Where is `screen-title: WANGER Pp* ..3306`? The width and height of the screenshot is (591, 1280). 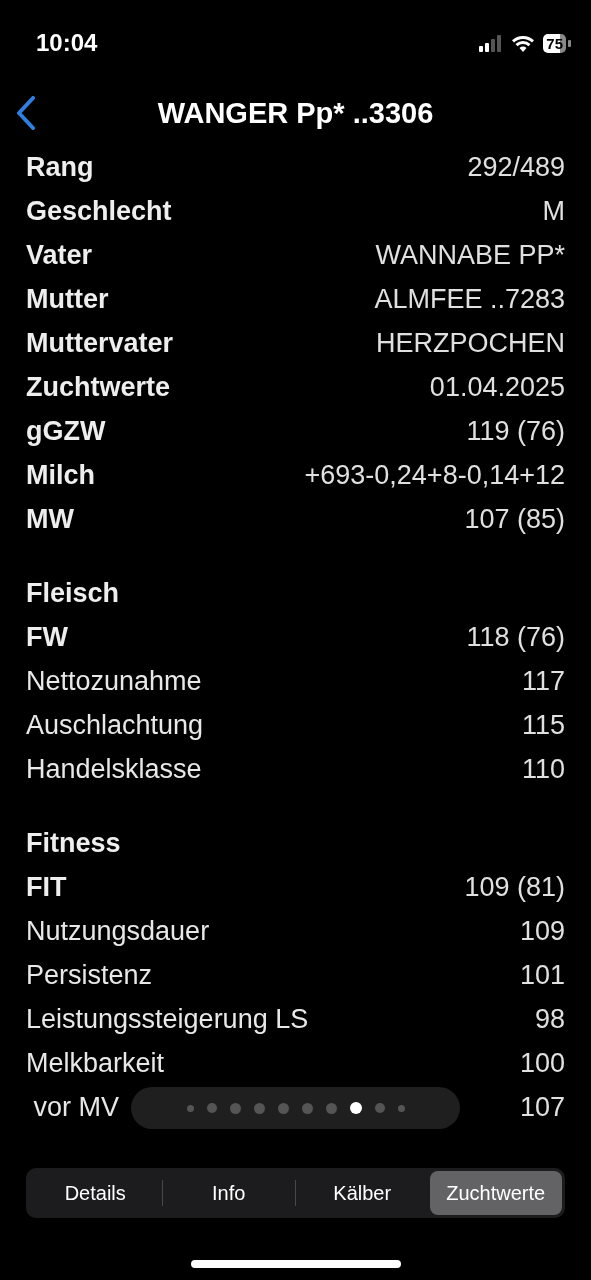 screen-title: WANGER Pp* ..3306 is located at coordinates (295, 113).